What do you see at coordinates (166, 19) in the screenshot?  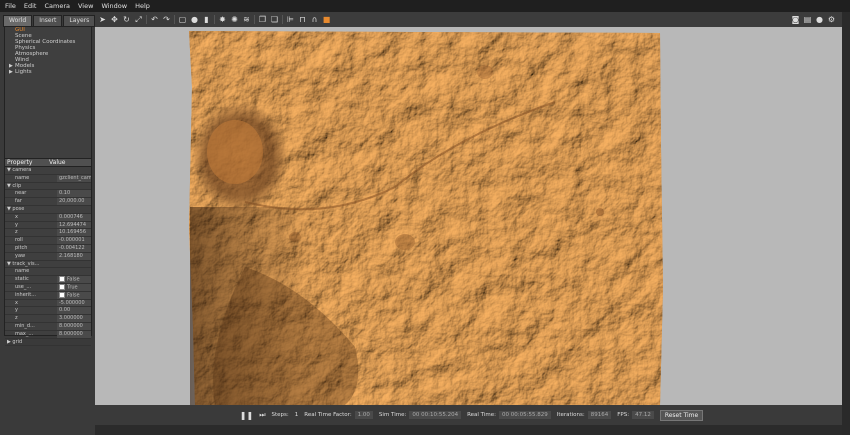 I see `redo-icon: ↷` at bounding box center [166, 19].